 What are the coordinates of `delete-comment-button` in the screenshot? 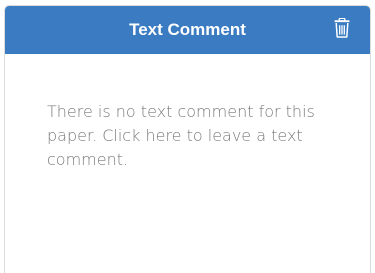 It's located at (342, 30).